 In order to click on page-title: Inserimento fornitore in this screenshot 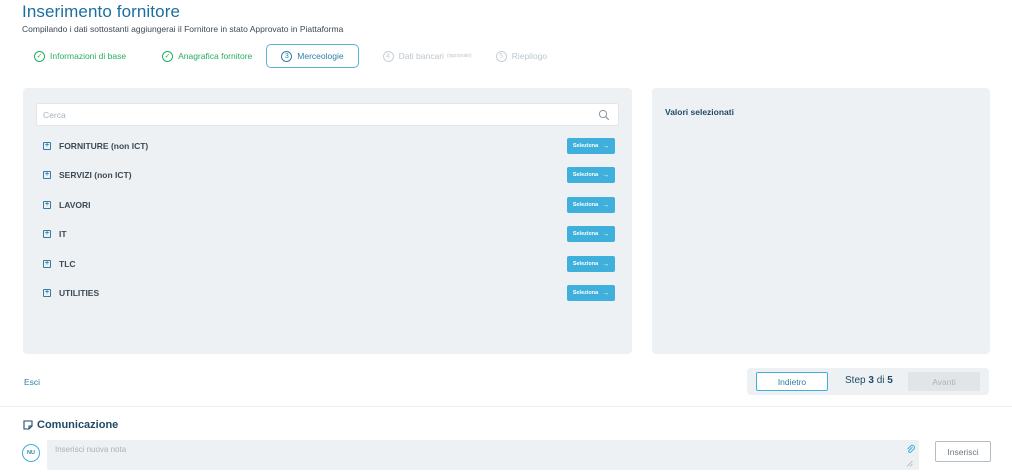, I will do `click(101, 11)`.